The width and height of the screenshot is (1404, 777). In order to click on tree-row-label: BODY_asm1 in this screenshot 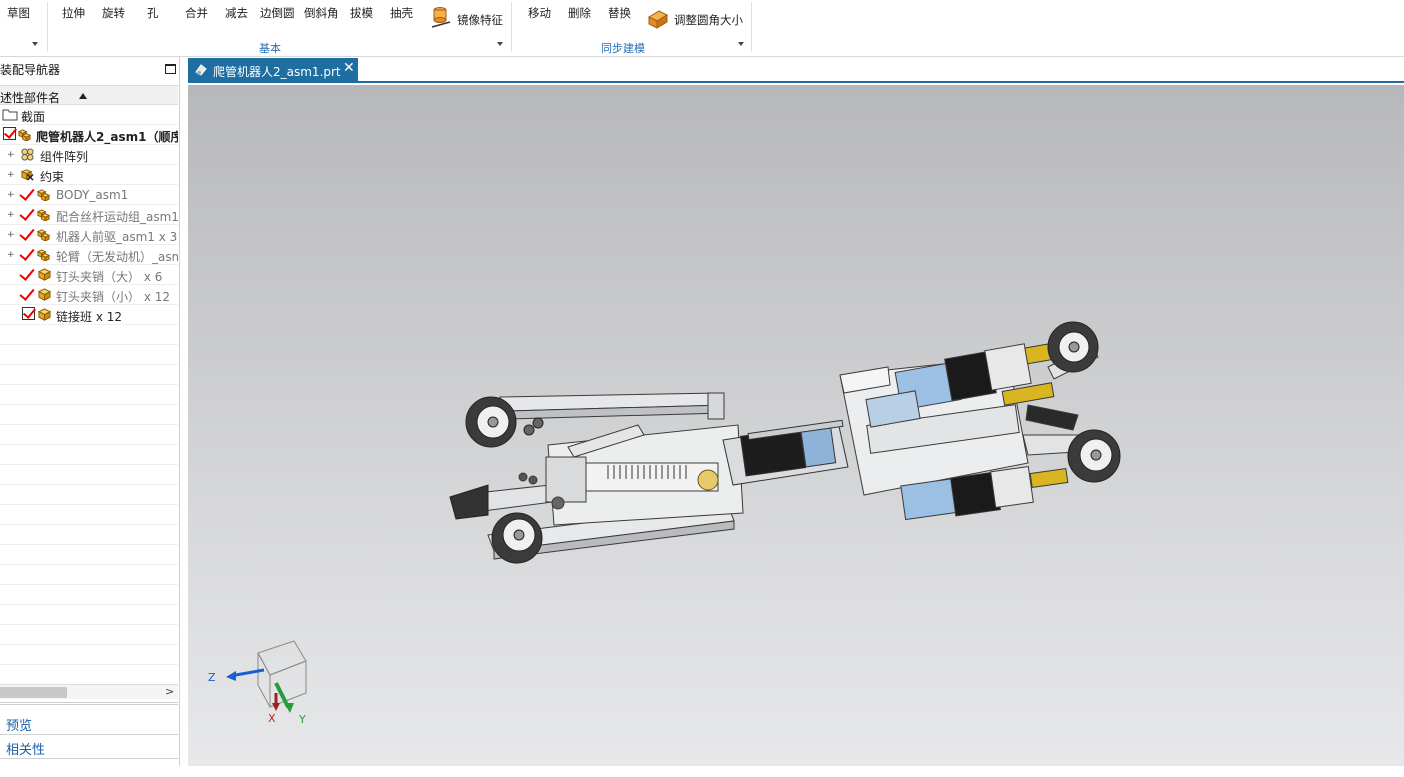, I will do `click(92, 195)`.